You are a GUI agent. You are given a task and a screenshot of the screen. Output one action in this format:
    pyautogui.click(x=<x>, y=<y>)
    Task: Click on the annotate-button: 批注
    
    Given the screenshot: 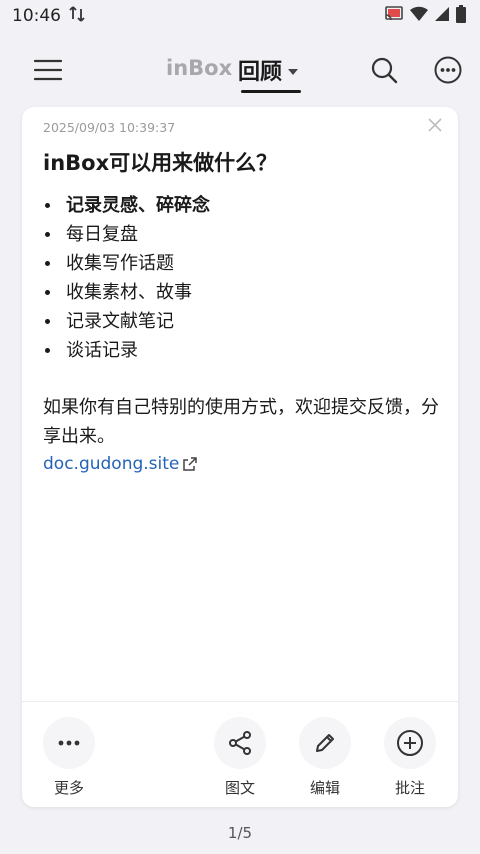 What is the action you would take?
    pyautogui.click(x=410, y=757)
    